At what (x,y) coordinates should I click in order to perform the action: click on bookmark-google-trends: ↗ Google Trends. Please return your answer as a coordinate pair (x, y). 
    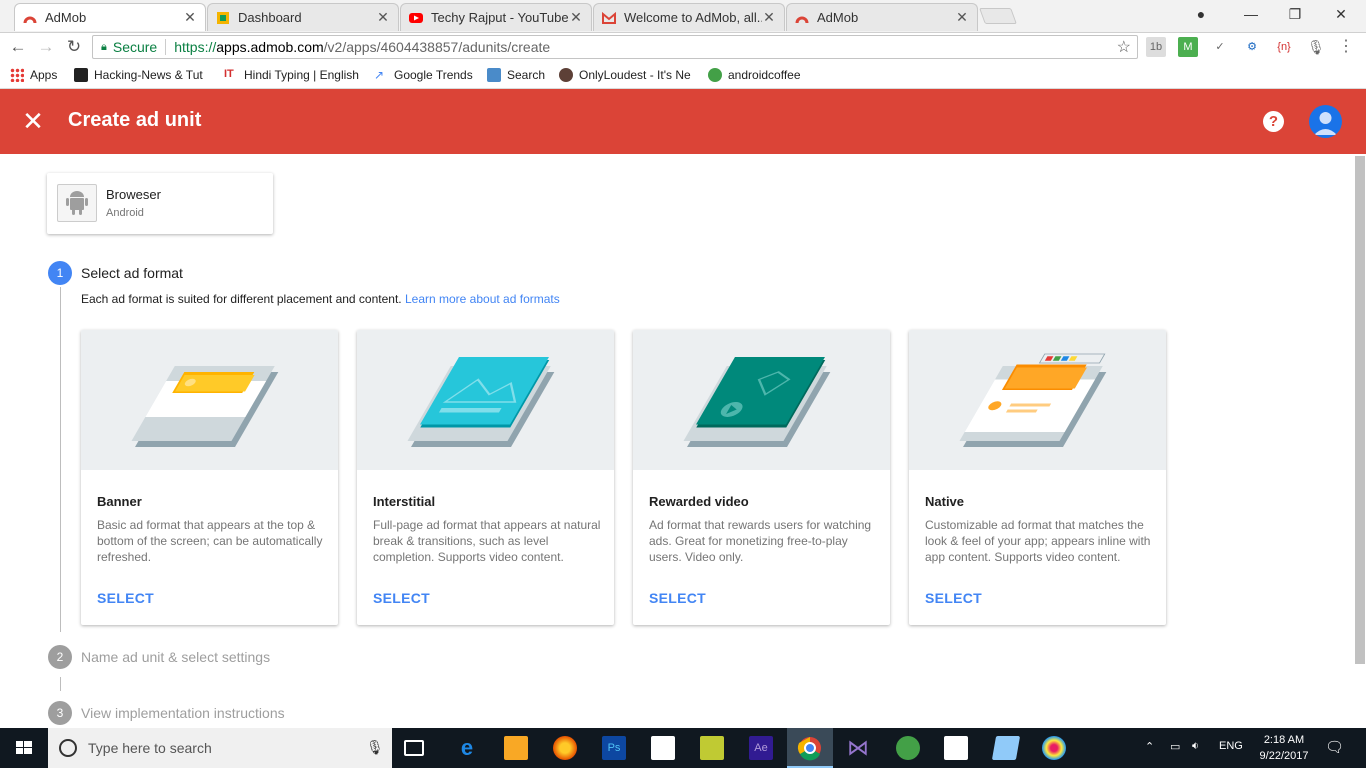
    Looking at the image, I should click on (426, 75).